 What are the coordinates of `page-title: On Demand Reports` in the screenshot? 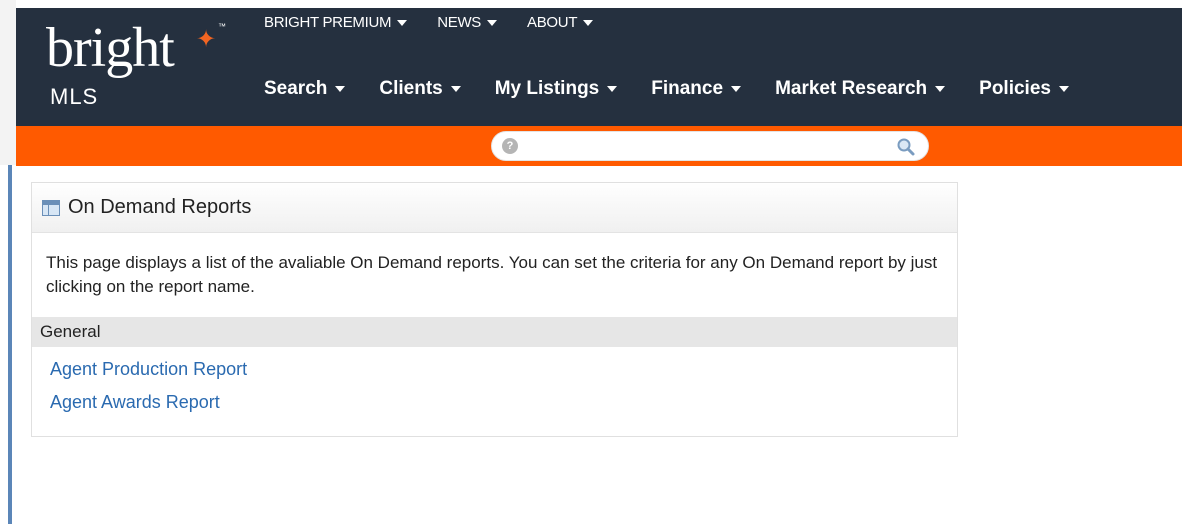 It's located at (160, 207).